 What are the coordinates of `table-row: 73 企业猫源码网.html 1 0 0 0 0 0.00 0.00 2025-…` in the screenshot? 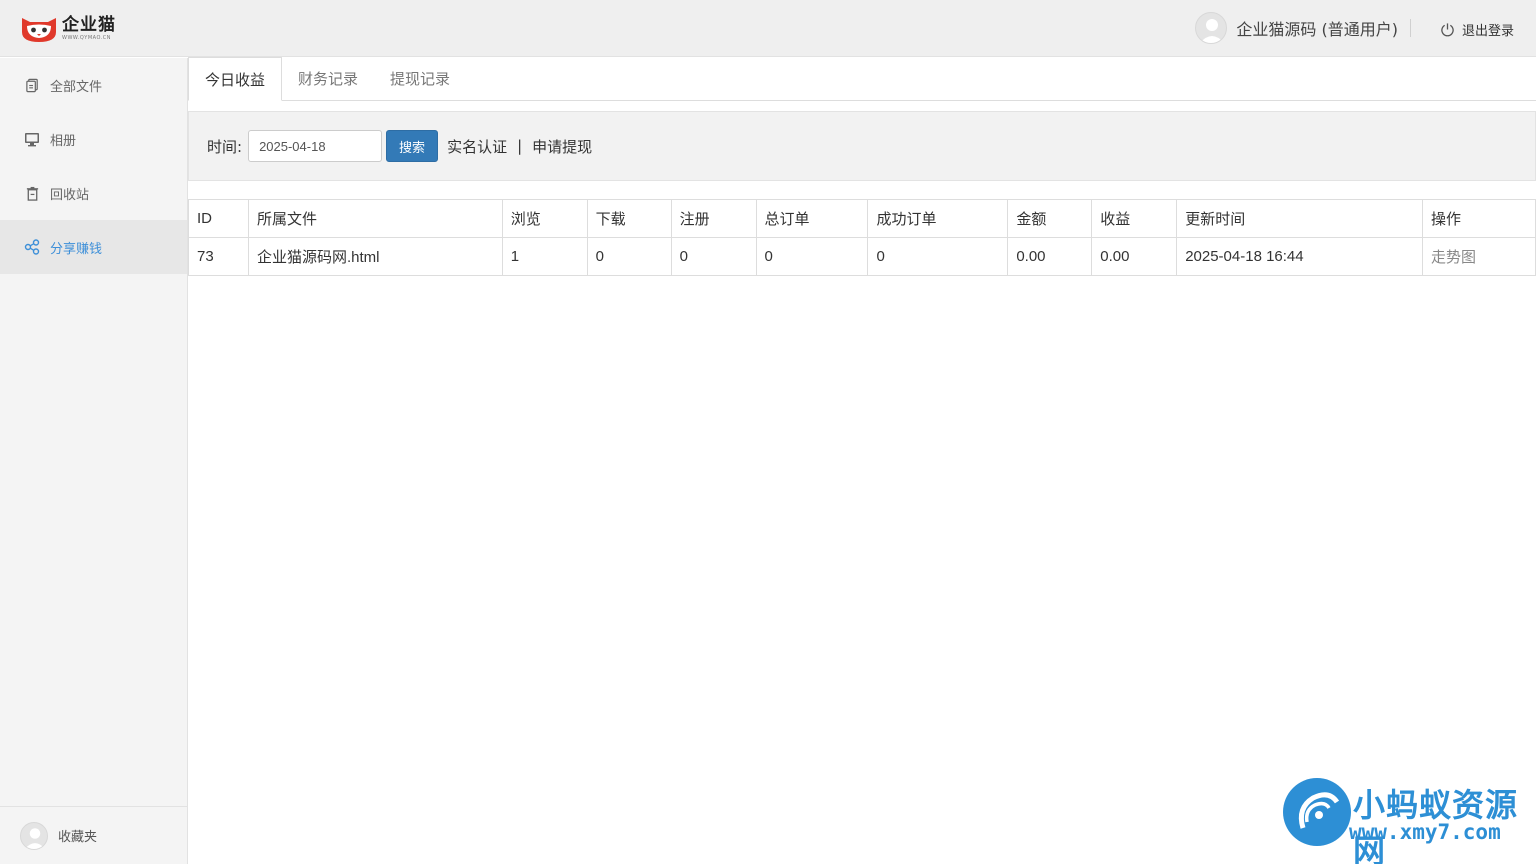 It's located at (862, 256).